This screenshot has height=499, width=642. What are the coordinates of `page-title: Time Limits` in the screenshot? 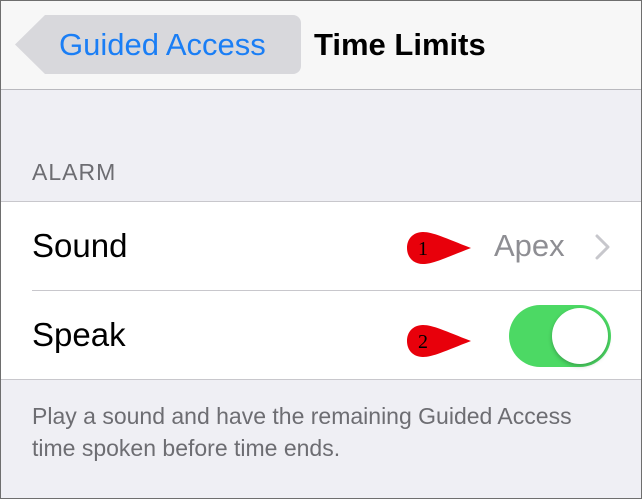 It's located at (400, 44).